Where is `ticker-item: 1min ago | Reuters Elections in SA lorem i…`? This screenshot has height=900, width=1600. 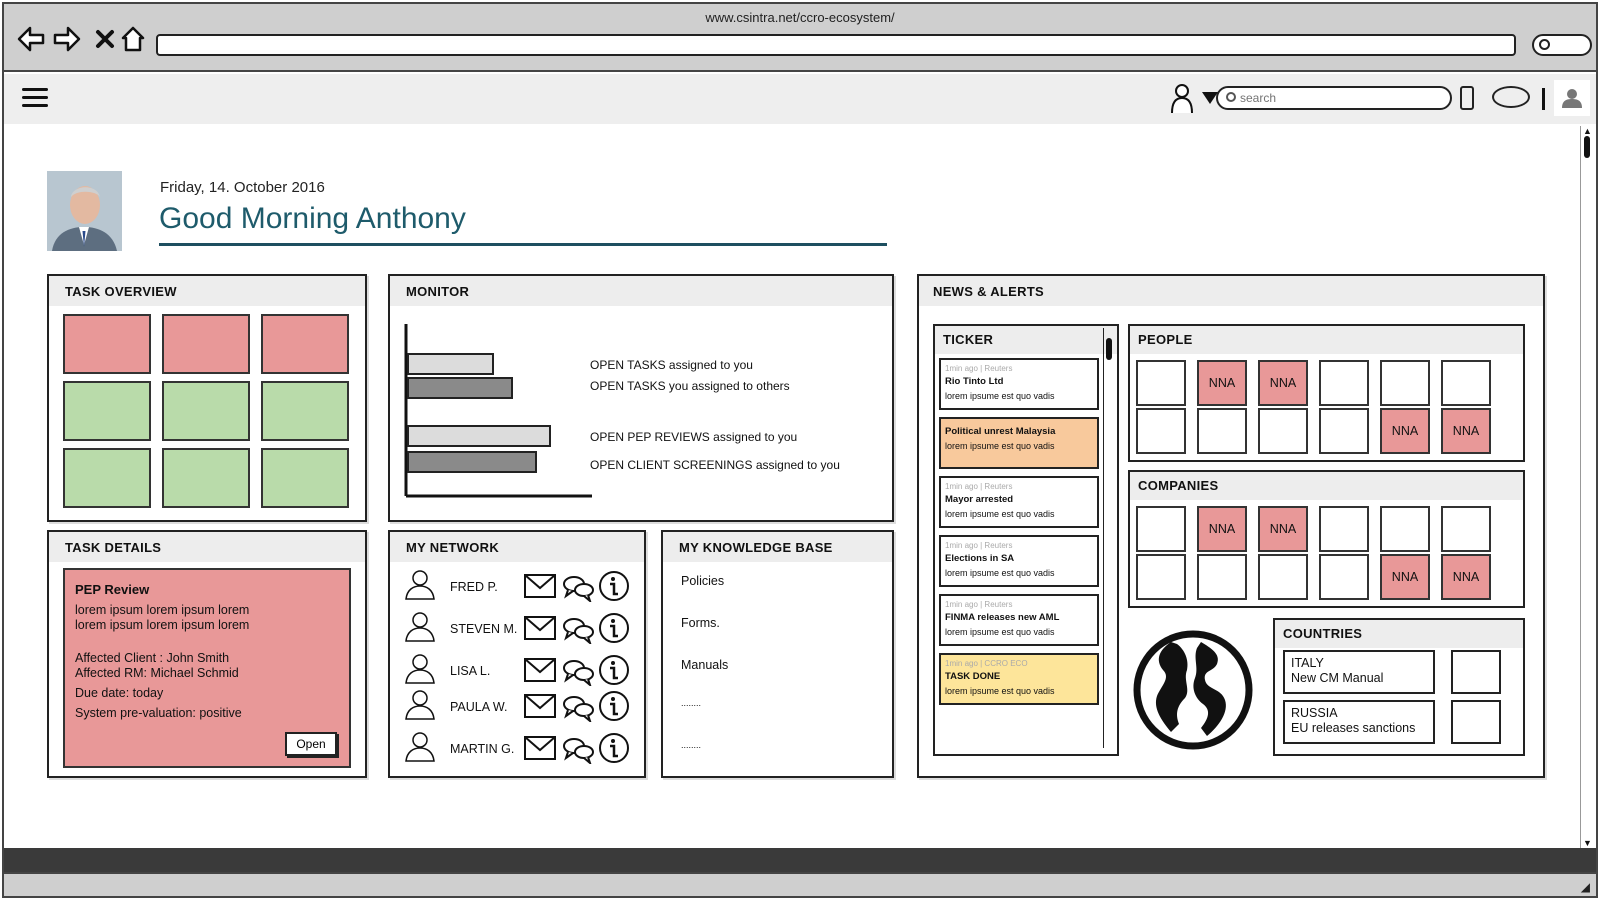
ticker-item: 1min ago | Reuters Elections in SA lorem i… is located at coordinates (1019, 561).